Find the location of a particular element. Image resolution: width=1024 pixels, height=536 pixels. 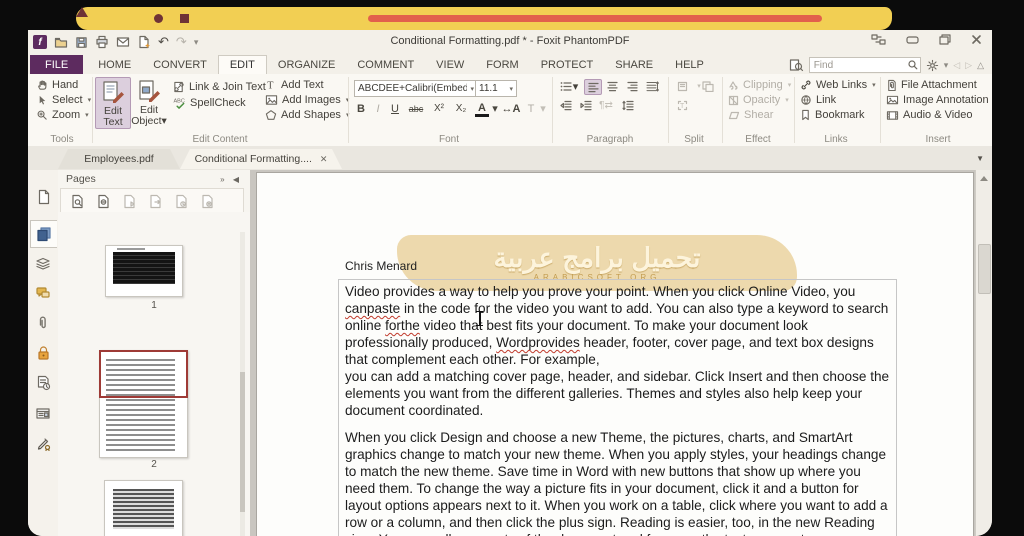

link-button: Link is located at coordinates (818, 100).